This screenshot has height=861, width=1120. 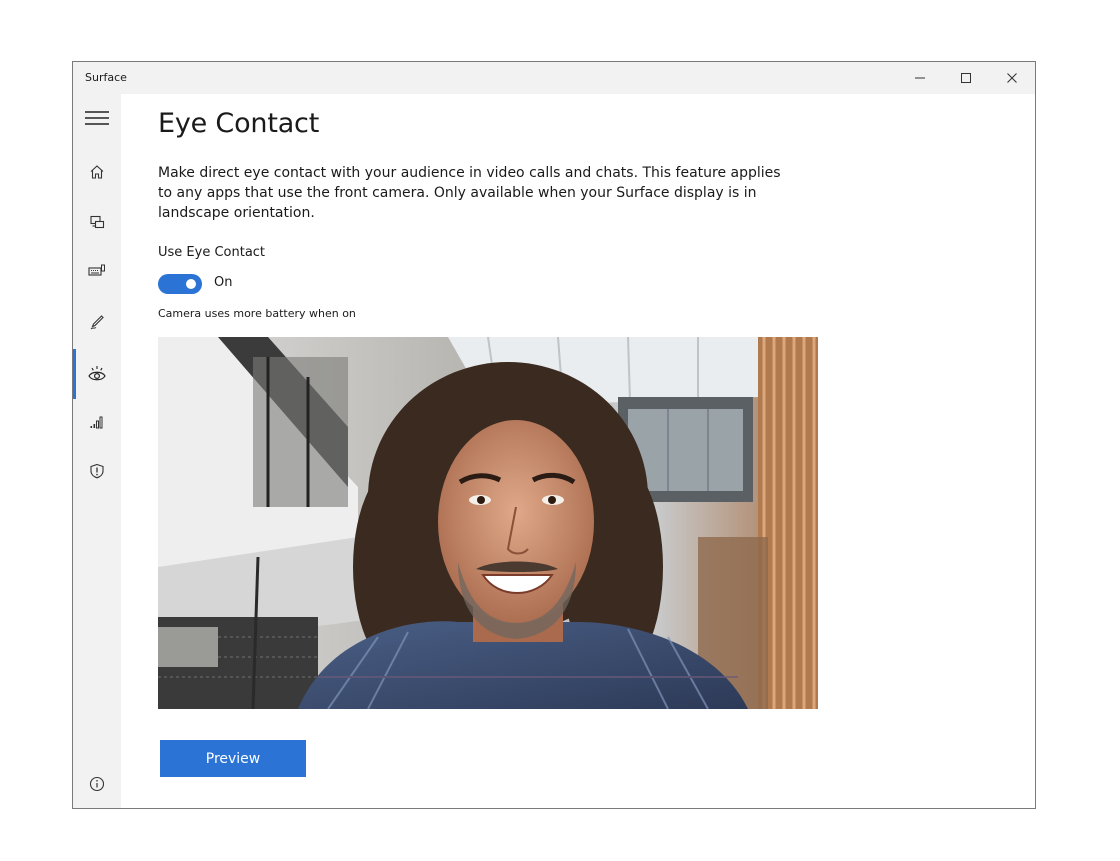 I want to click on sidebar-item-pen, so click(x=97, y=322).